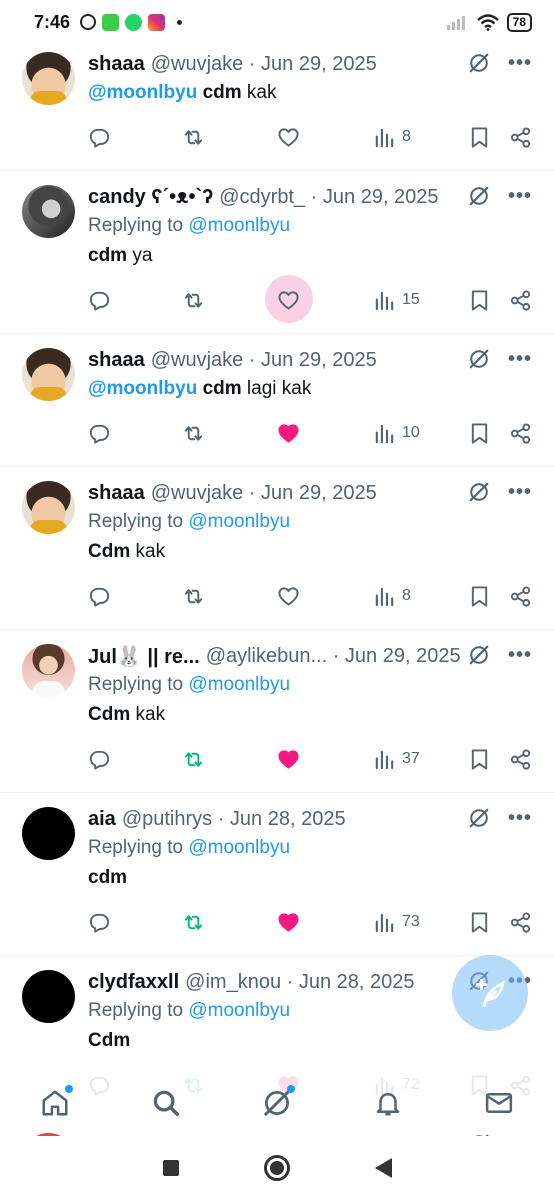 Image resolution: width=554 pixels, height=1200 pixels. What do you see at coordinates (329, 196) in the screenshot?
I see `handle-and-date: @cdyrbt_ · Jun 29, 2025` at bounding box center [329, 196].